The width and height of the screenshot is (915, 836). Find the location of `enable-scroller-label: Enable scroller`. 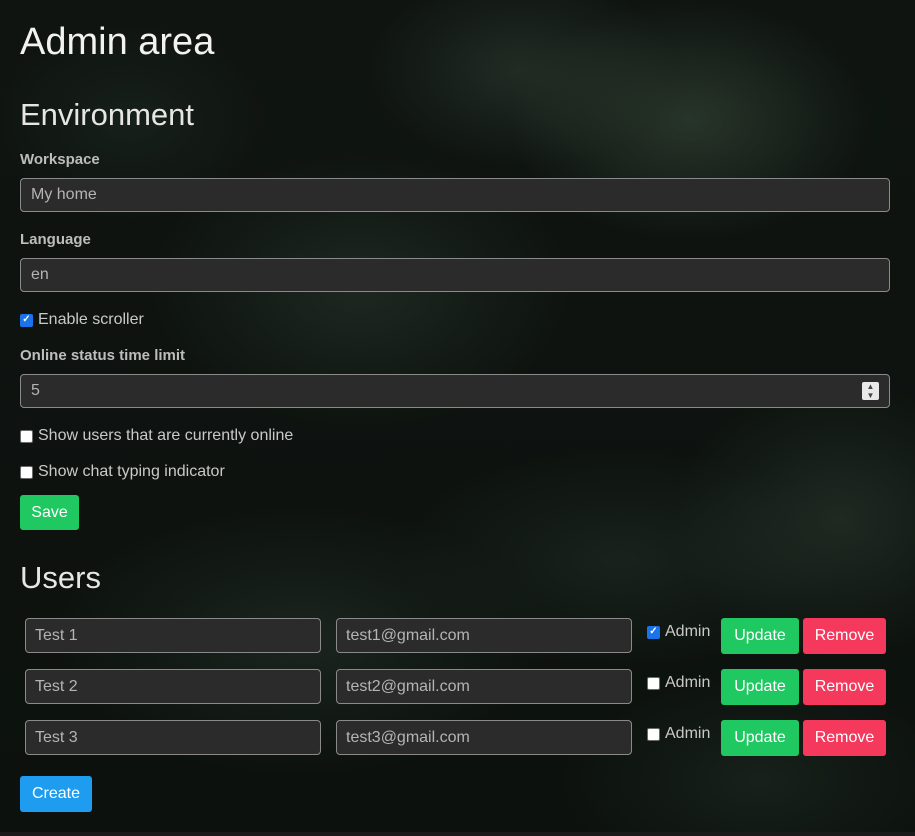

enable-scroller-label: Enable scroller is located at coordinates (91, 319).